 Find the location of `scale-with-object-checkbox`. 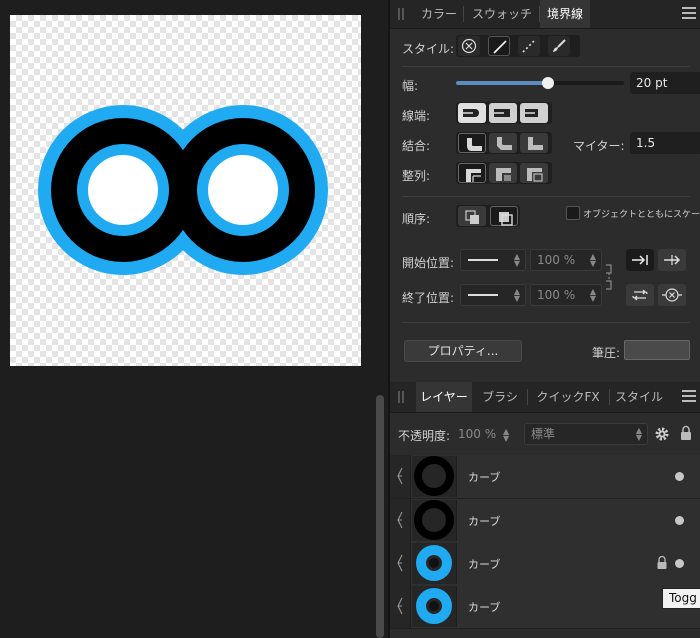

scale-with-object-checkbox is located at coordinates (573, 213).